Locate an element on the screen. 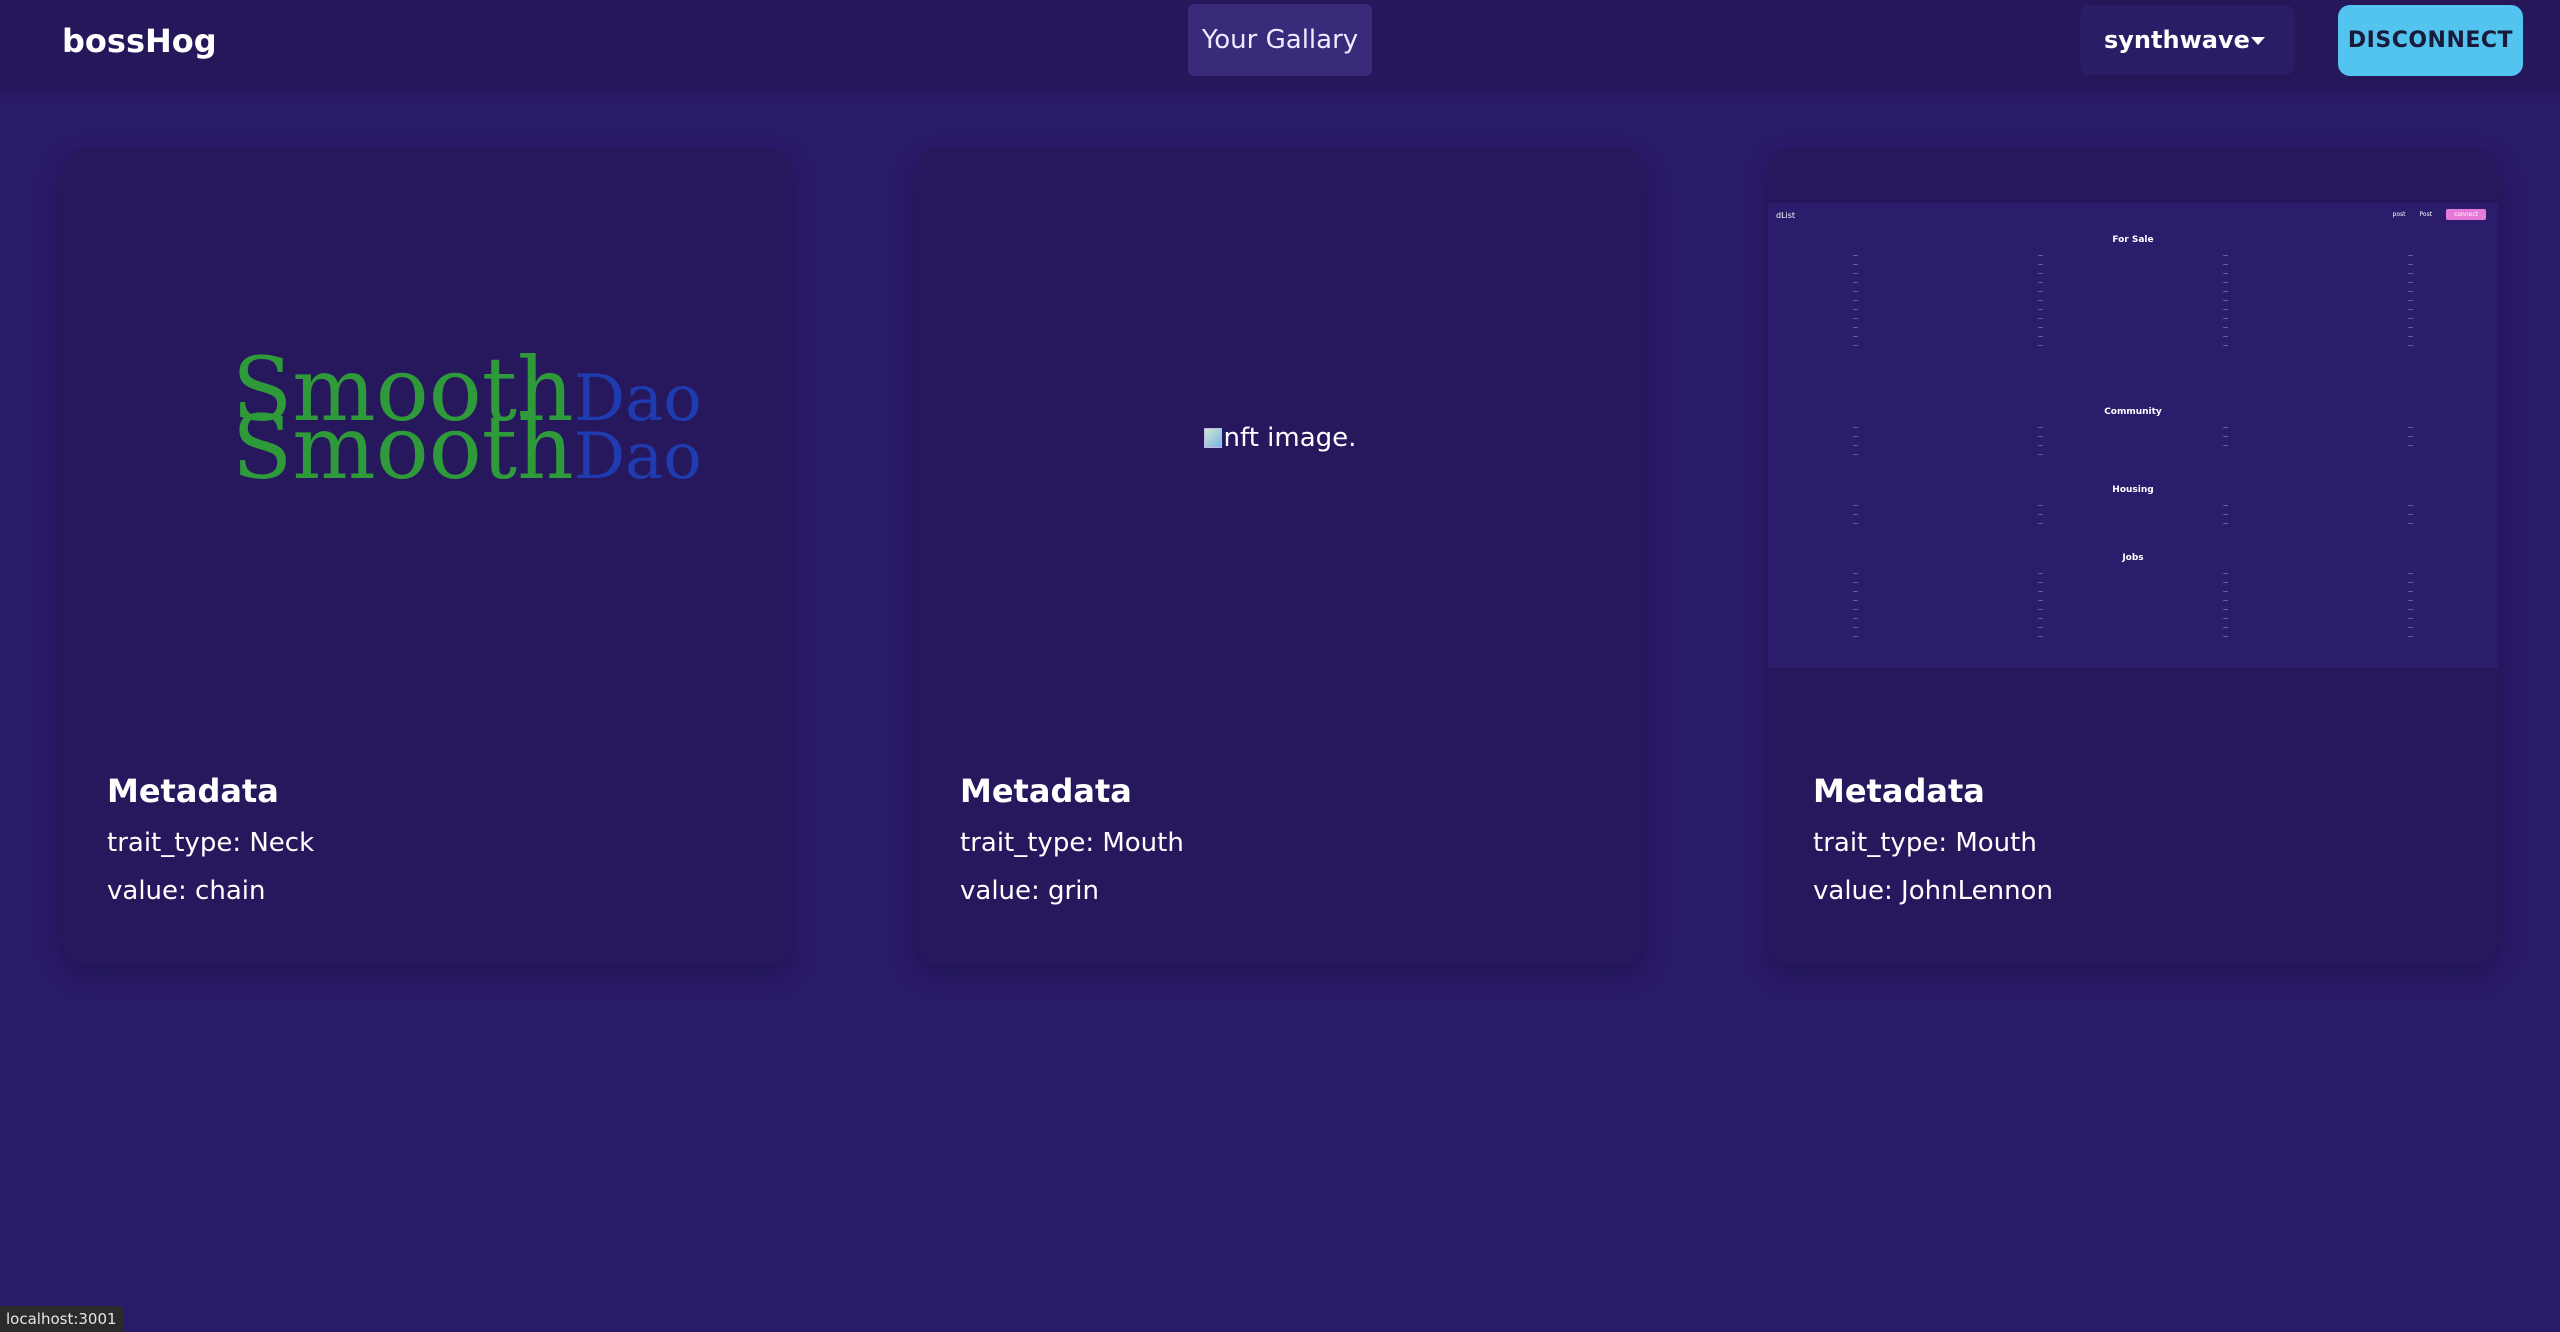  thumb-for-sale-heading: For Sale is located at coordinates (2133, 240).